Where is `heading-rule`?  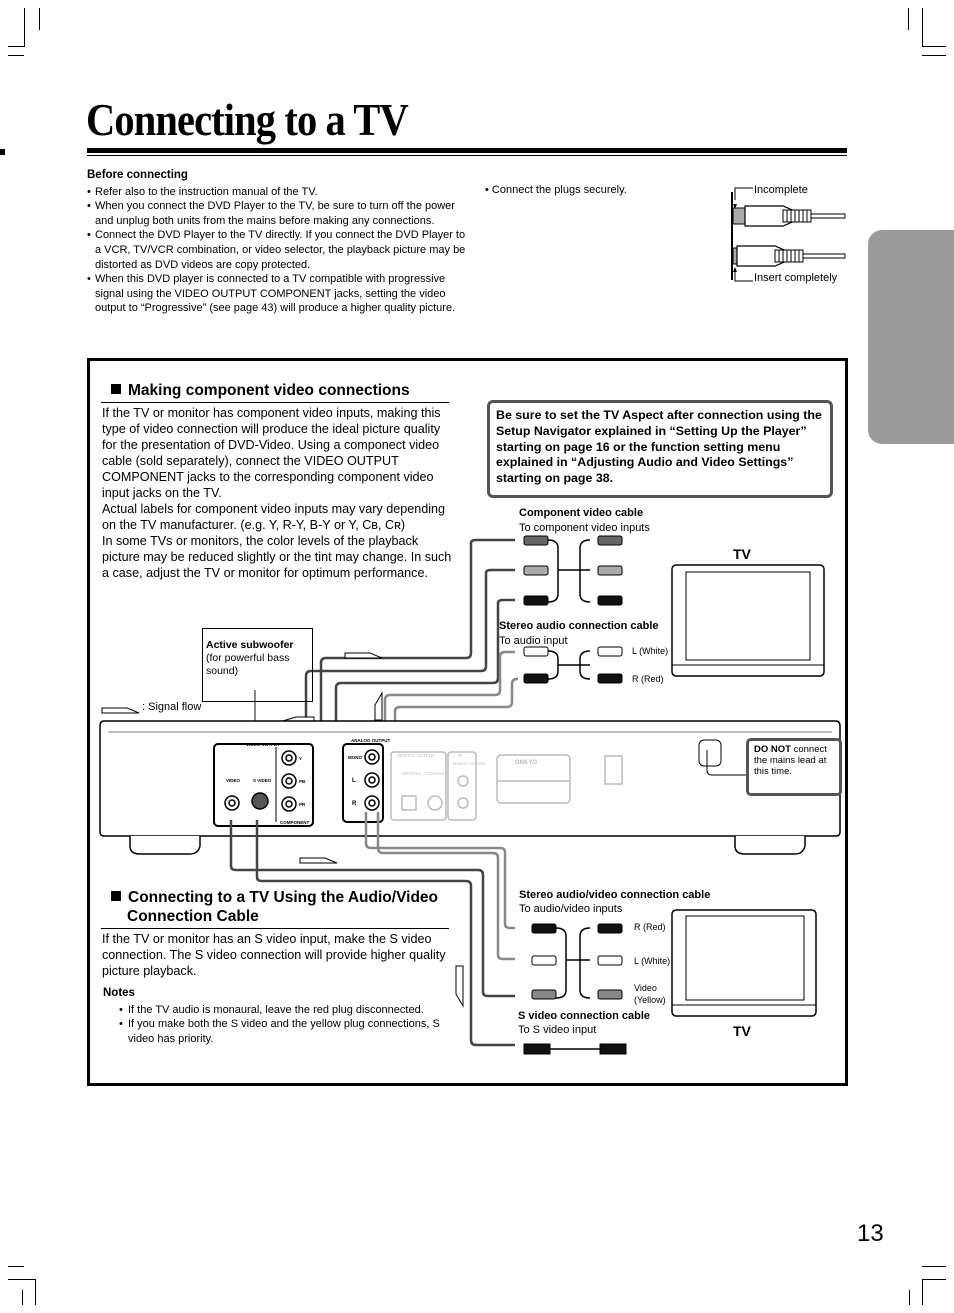 heading-rule is located at coordinates (275, 928).